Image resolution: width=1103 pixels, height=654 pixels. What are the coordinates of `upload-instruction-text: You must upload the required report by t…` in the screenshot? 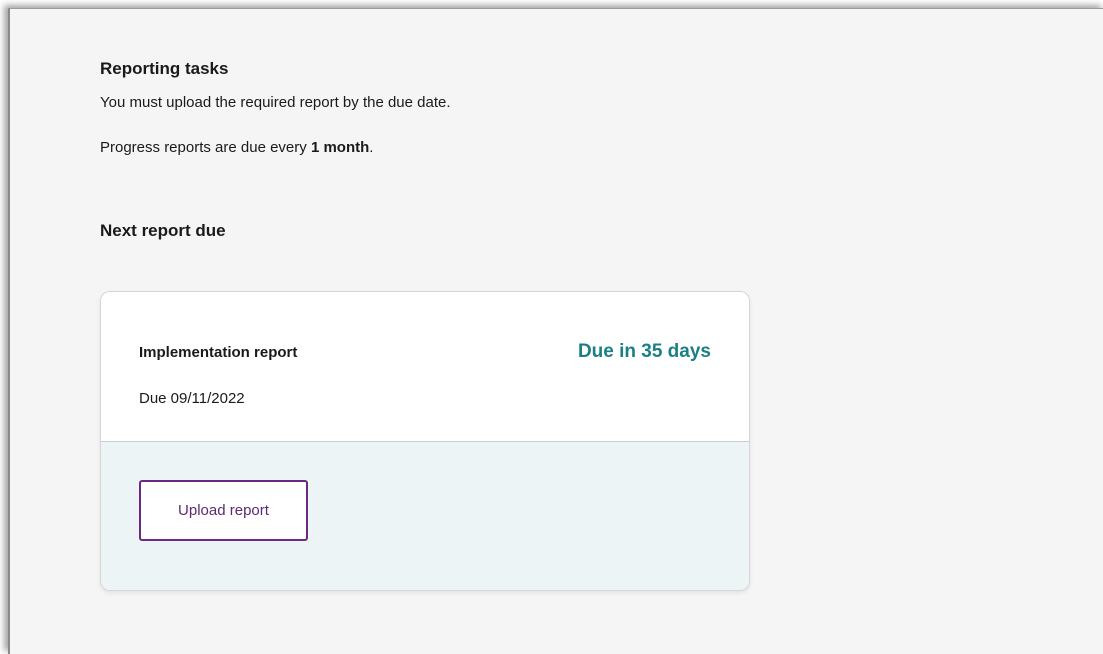 It's located at (275, 102).